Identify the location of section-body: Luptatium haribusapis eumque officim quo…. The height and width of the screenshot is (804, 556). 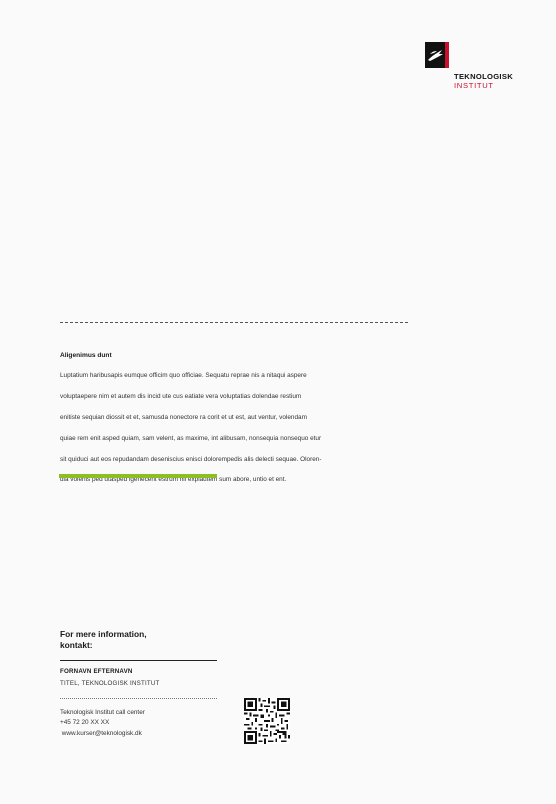
(236, 423).